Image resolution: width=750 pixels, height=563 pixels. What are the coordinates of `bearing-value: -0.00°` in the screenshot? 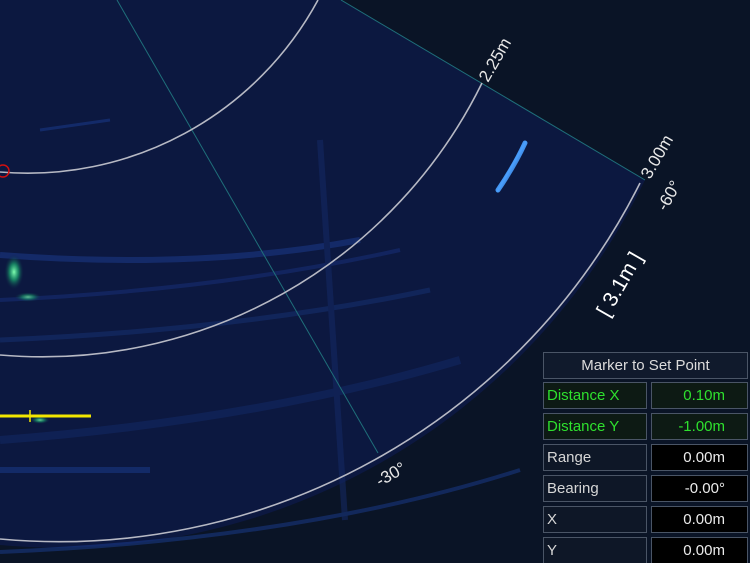 It's located at (699, 488).